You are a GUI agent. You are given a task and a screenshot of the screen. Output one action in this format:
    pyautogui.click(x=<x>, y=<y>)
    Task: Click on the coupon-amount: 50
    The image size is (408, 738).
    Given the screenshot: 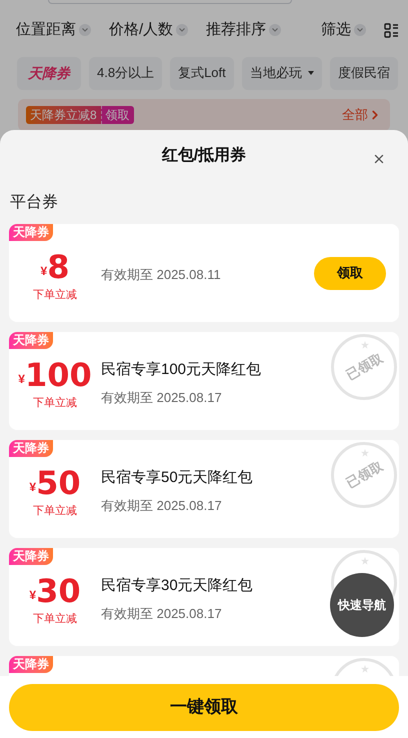 What is the action you would take?
    pyautogui.click(x=58, y=482)
    